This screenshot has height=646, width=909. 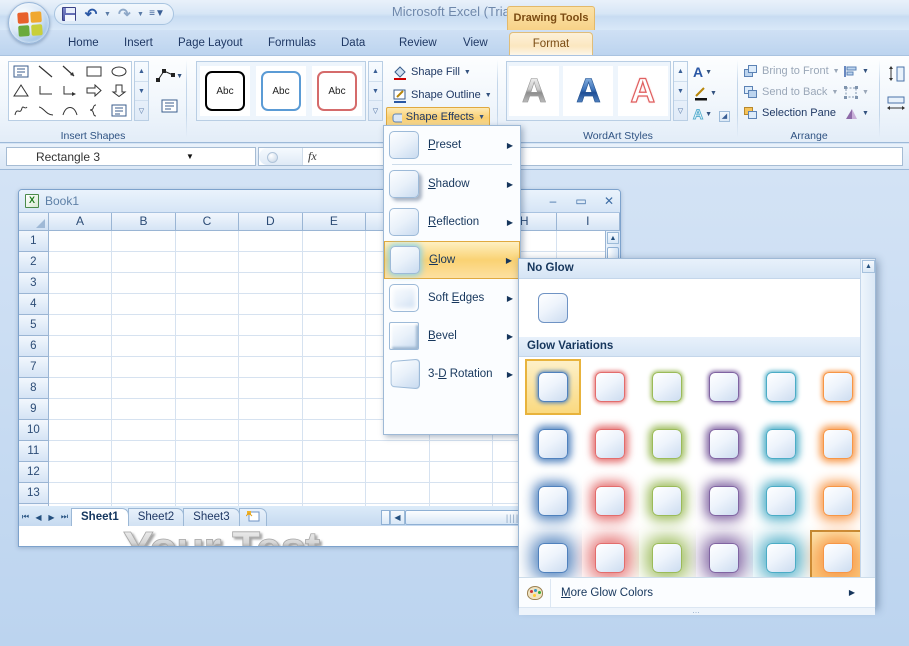 What do you see at coordinates (141, 91) in the screenshot?
I see `shapes-gallery-scrollbar: ▲ ▼ ▽` at bounding box center [141, 91].